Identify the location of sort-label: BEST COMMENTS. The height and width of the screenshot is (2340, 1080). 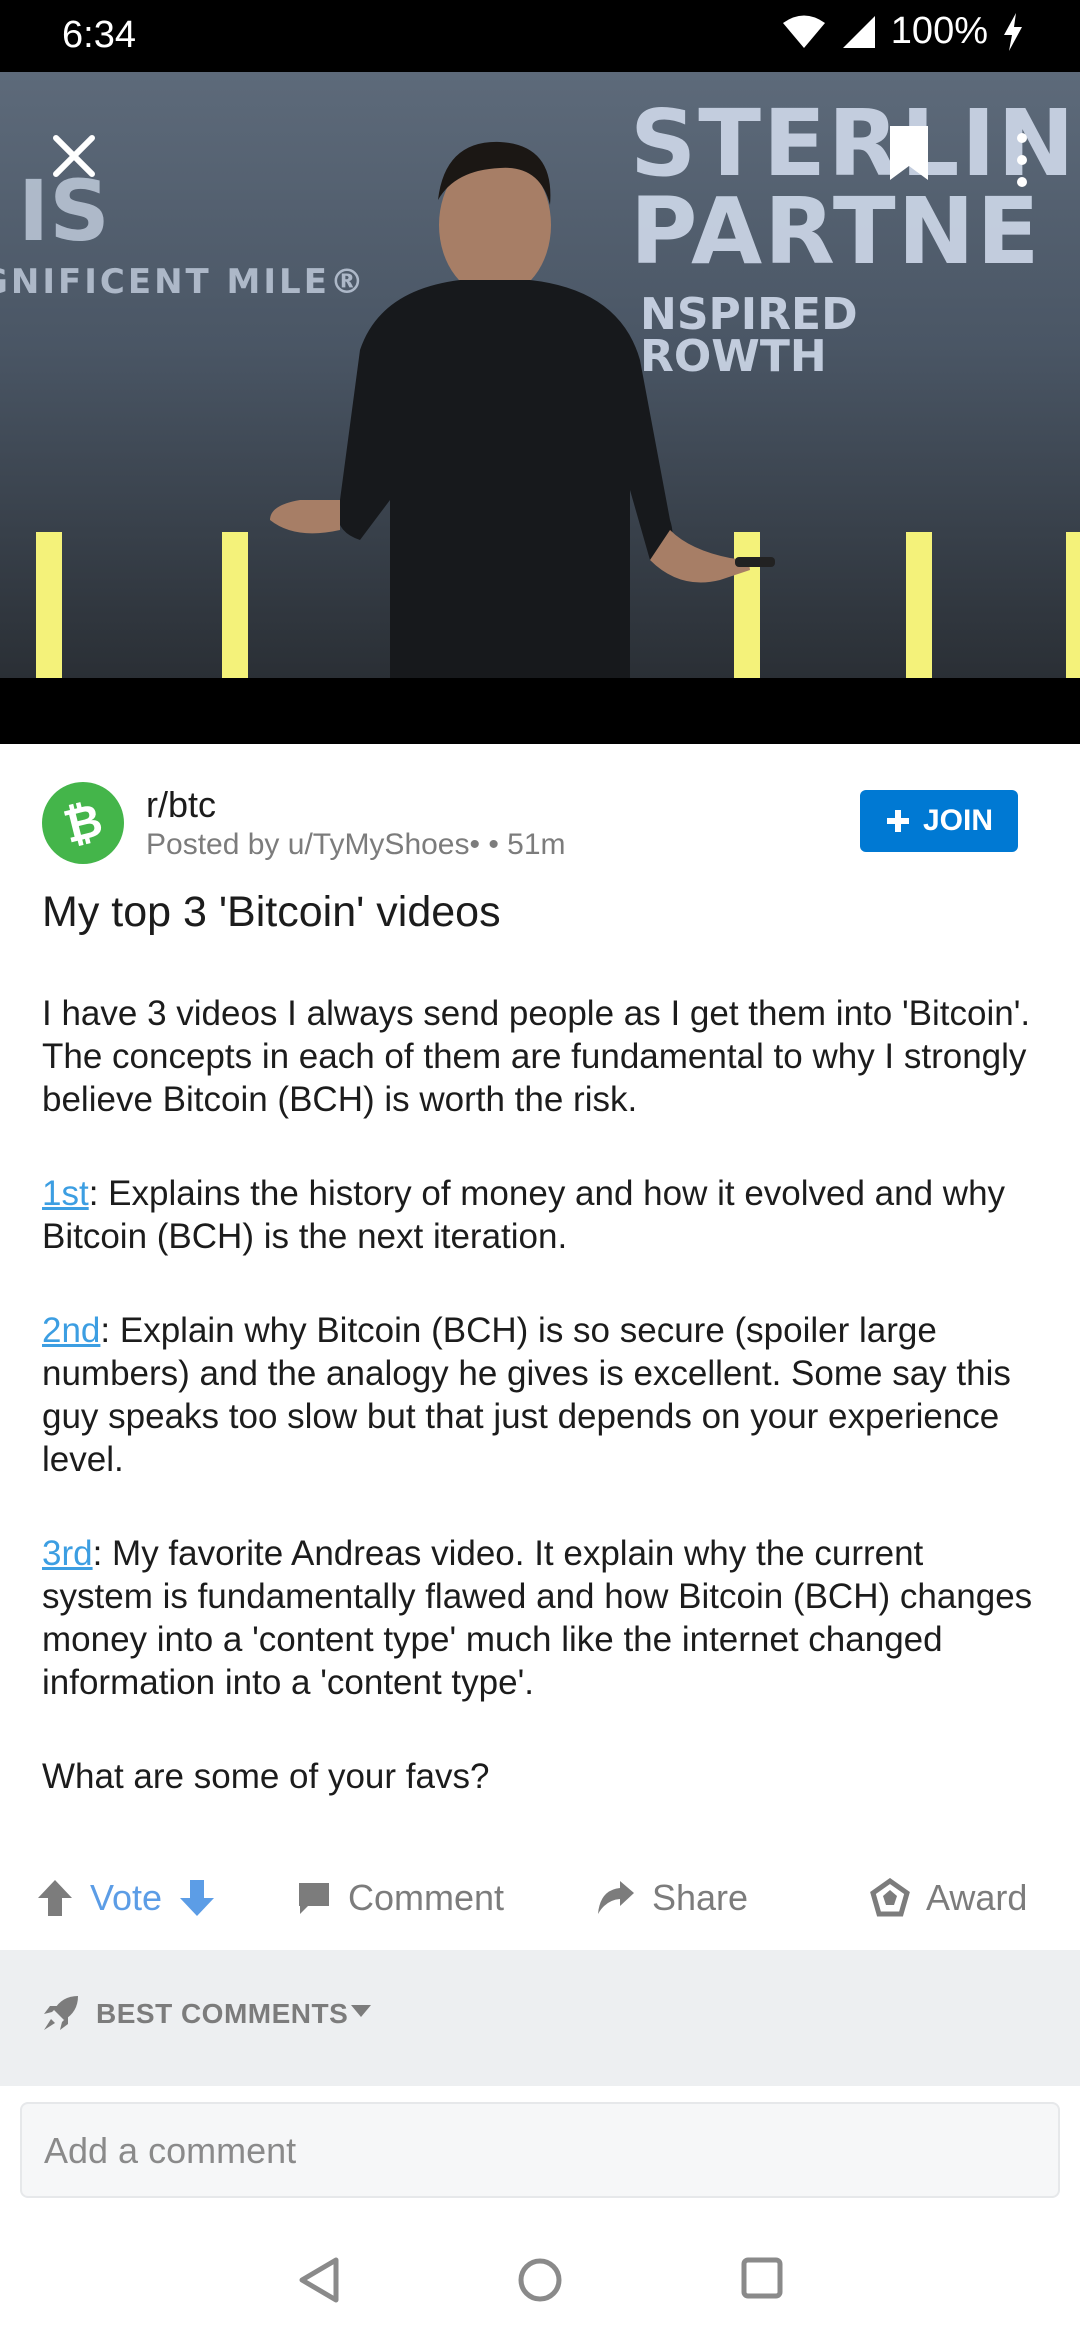
(222, 2014).